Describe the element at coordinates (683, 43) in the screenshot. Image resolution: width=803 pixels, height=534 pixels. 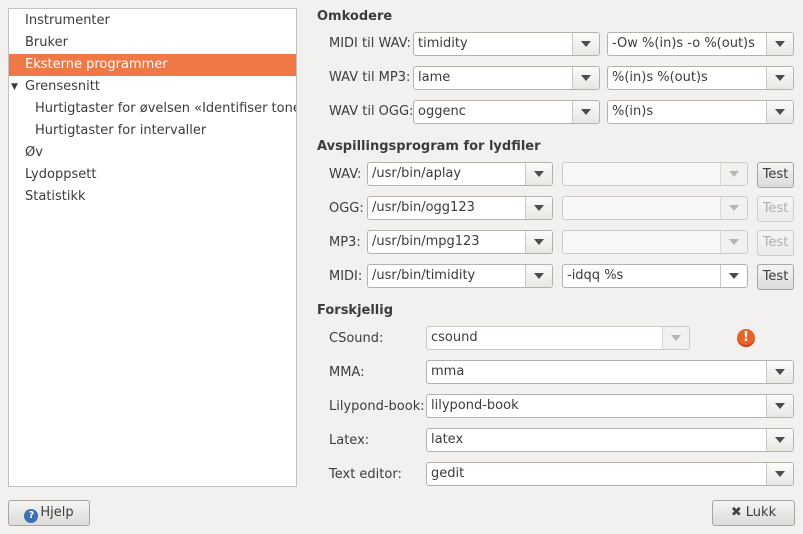
I see `combo-text: -Ow %(in)s -o %(out)s` at that location.